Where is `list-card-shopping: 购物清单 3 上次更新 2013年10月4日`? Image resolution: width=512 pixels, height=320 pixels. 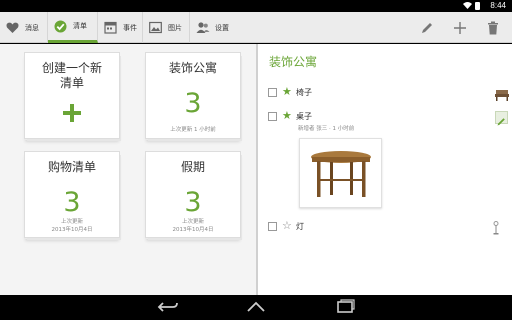 list-card-shopping: 购物清单 3 上次更新 2013年10月4日 is located at coordinates (72, 194).